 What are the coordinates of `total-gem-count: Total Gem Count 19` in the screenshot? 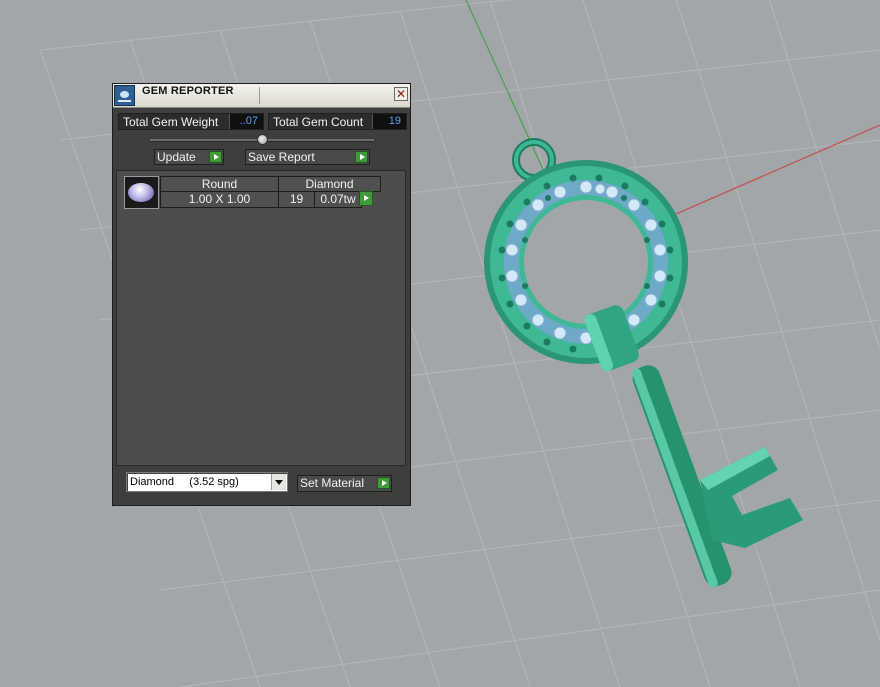 It's located at (337, 121).